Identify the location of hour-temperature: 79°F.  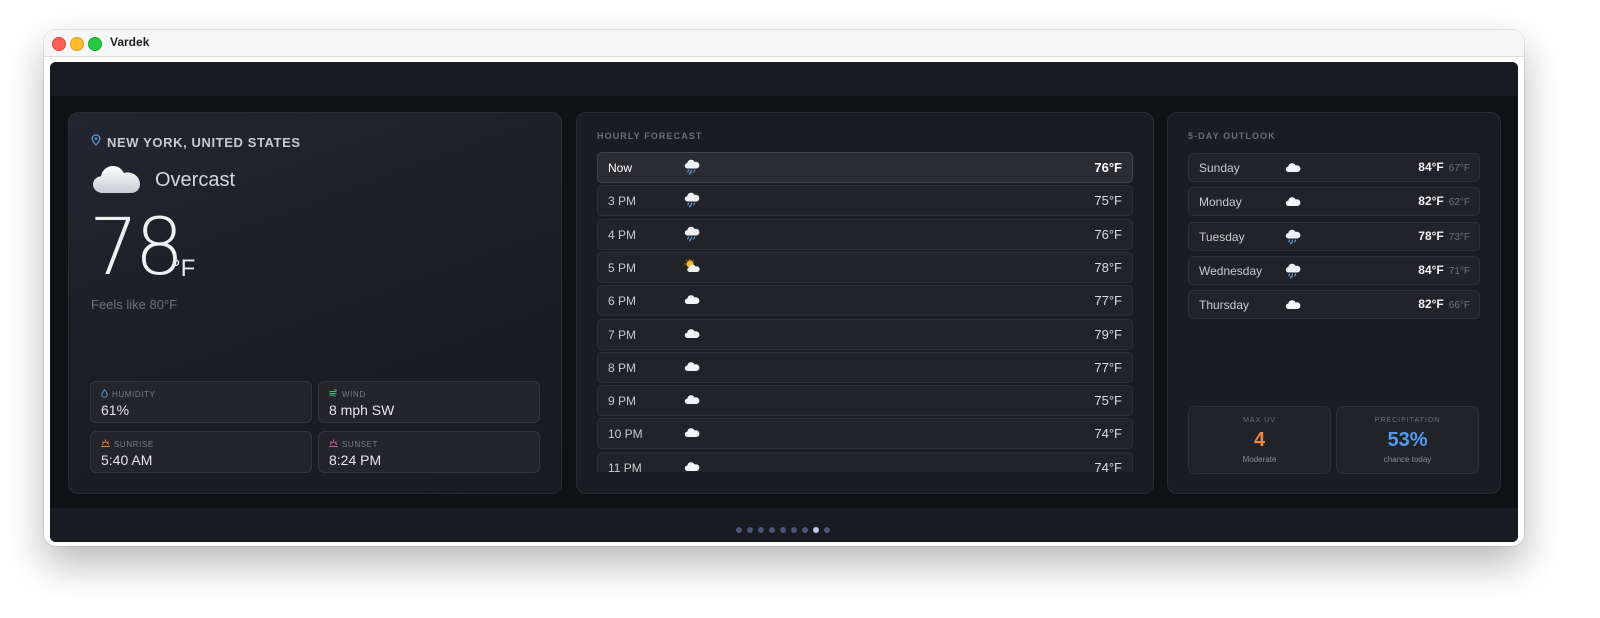
(1108, 334).